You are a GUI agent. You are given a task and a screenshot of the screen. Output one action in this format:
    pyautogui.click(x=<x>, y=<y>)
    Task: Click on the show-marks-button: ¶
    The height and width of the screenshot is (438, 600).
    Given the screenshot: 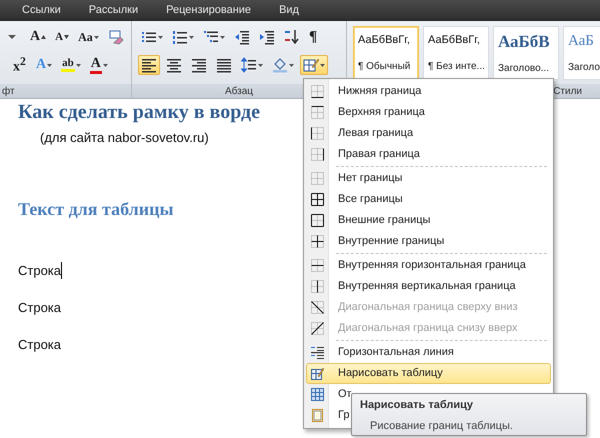 What is the action you would take?
    pyautogui.click(x=316, y=37)
    